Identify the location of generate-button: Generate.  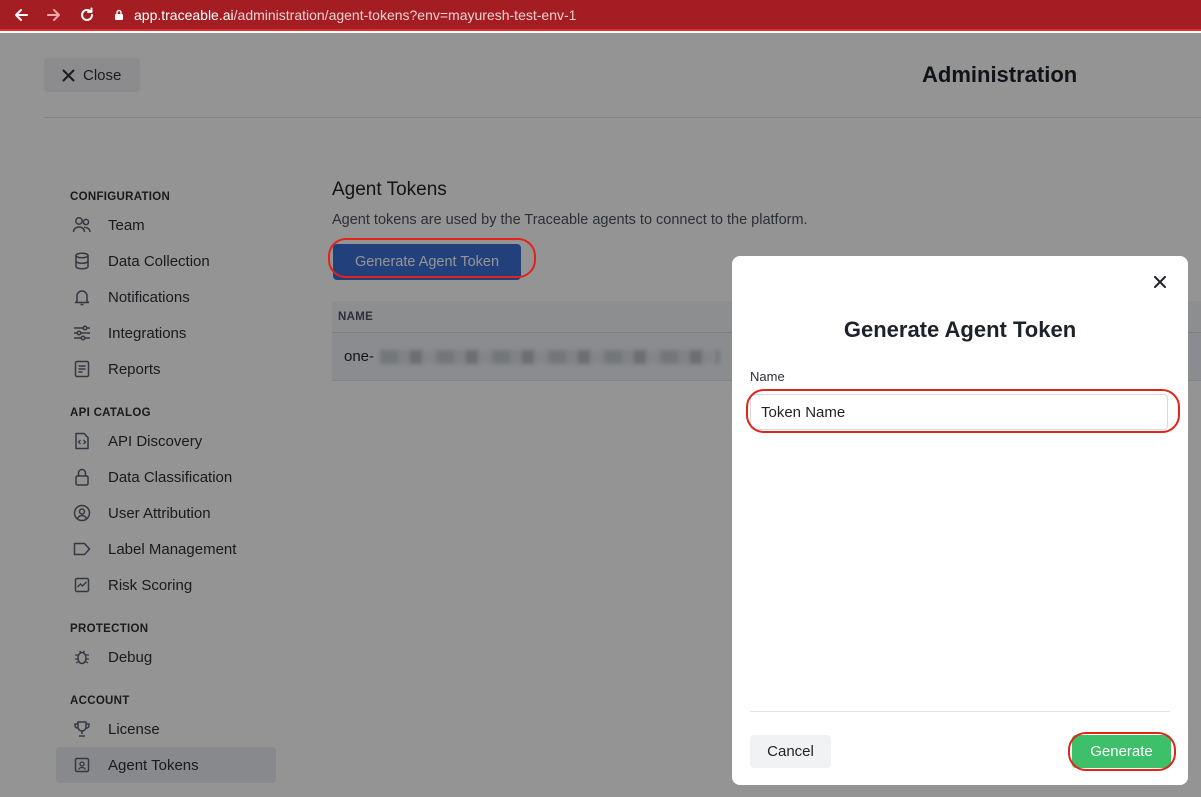
(1121, 751).